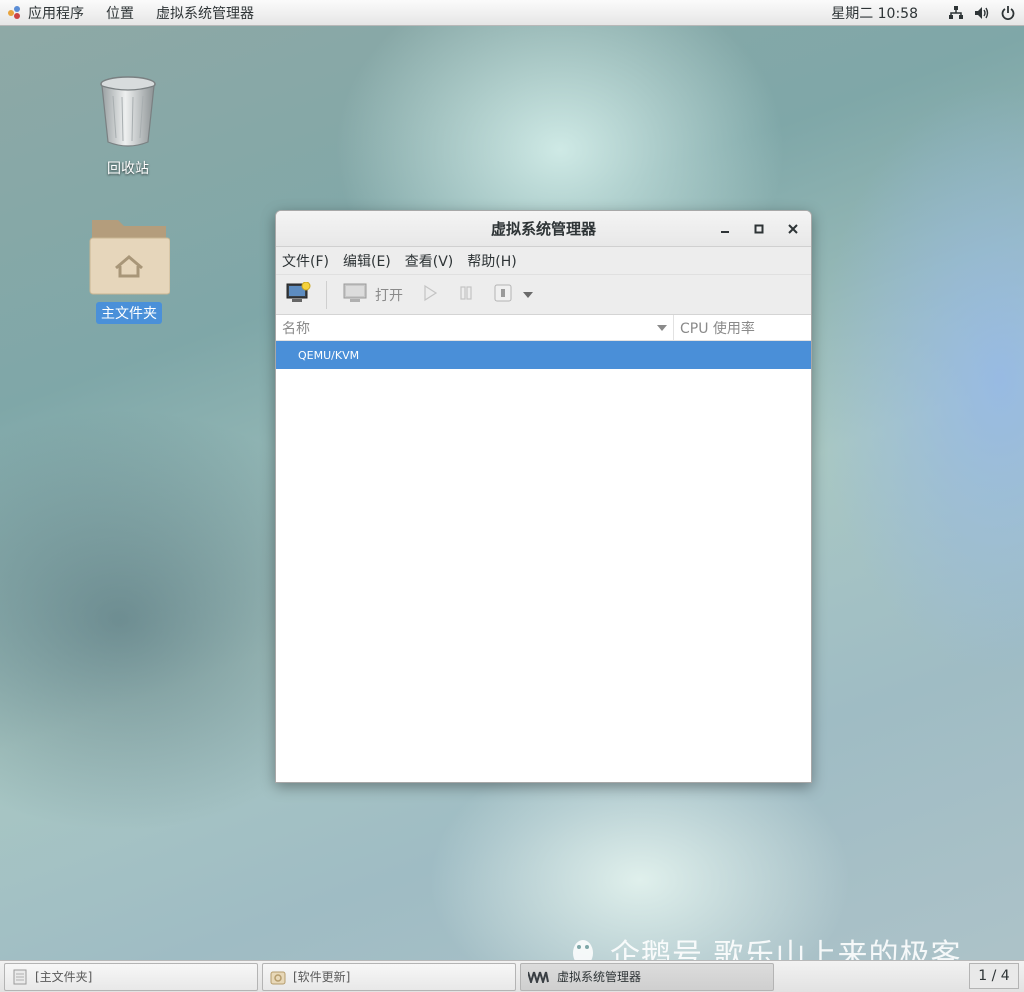 Image resolution: width=1024 pixels, height=992 pixels. What do you see at coordinates (129, 255) in the screenshot?
I see `home-folder-icon` at bounding box center [129, 255].